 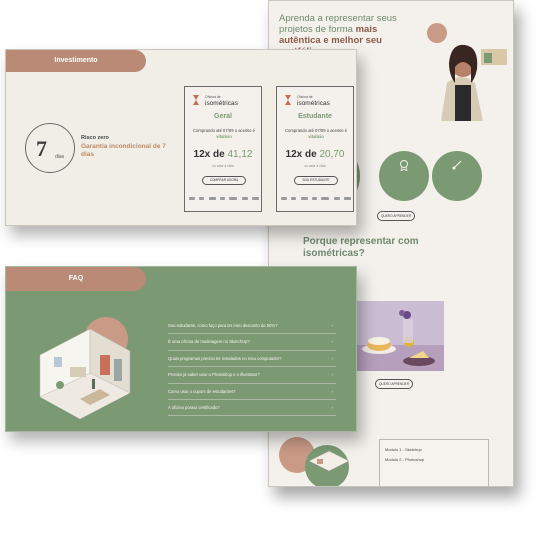 What do you see at coordinates (252, 392) in the screenshot?
I see `faq-item: Como usar o cupom de estudantes? ›` at bounding box center [252, 392].